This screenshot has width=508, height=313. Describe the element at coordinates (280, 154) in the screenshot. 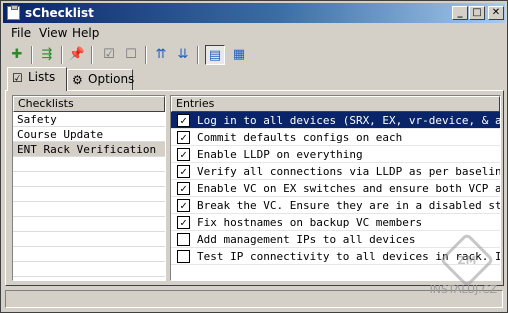

I see `entry-text: Enable LLDP on everything` at that location.